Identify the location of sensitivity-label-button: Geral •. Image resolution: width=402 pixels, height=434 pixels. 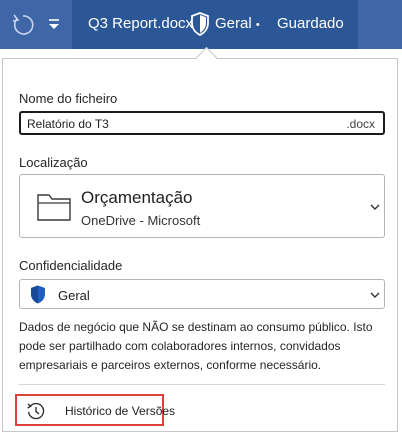
(237, 23).